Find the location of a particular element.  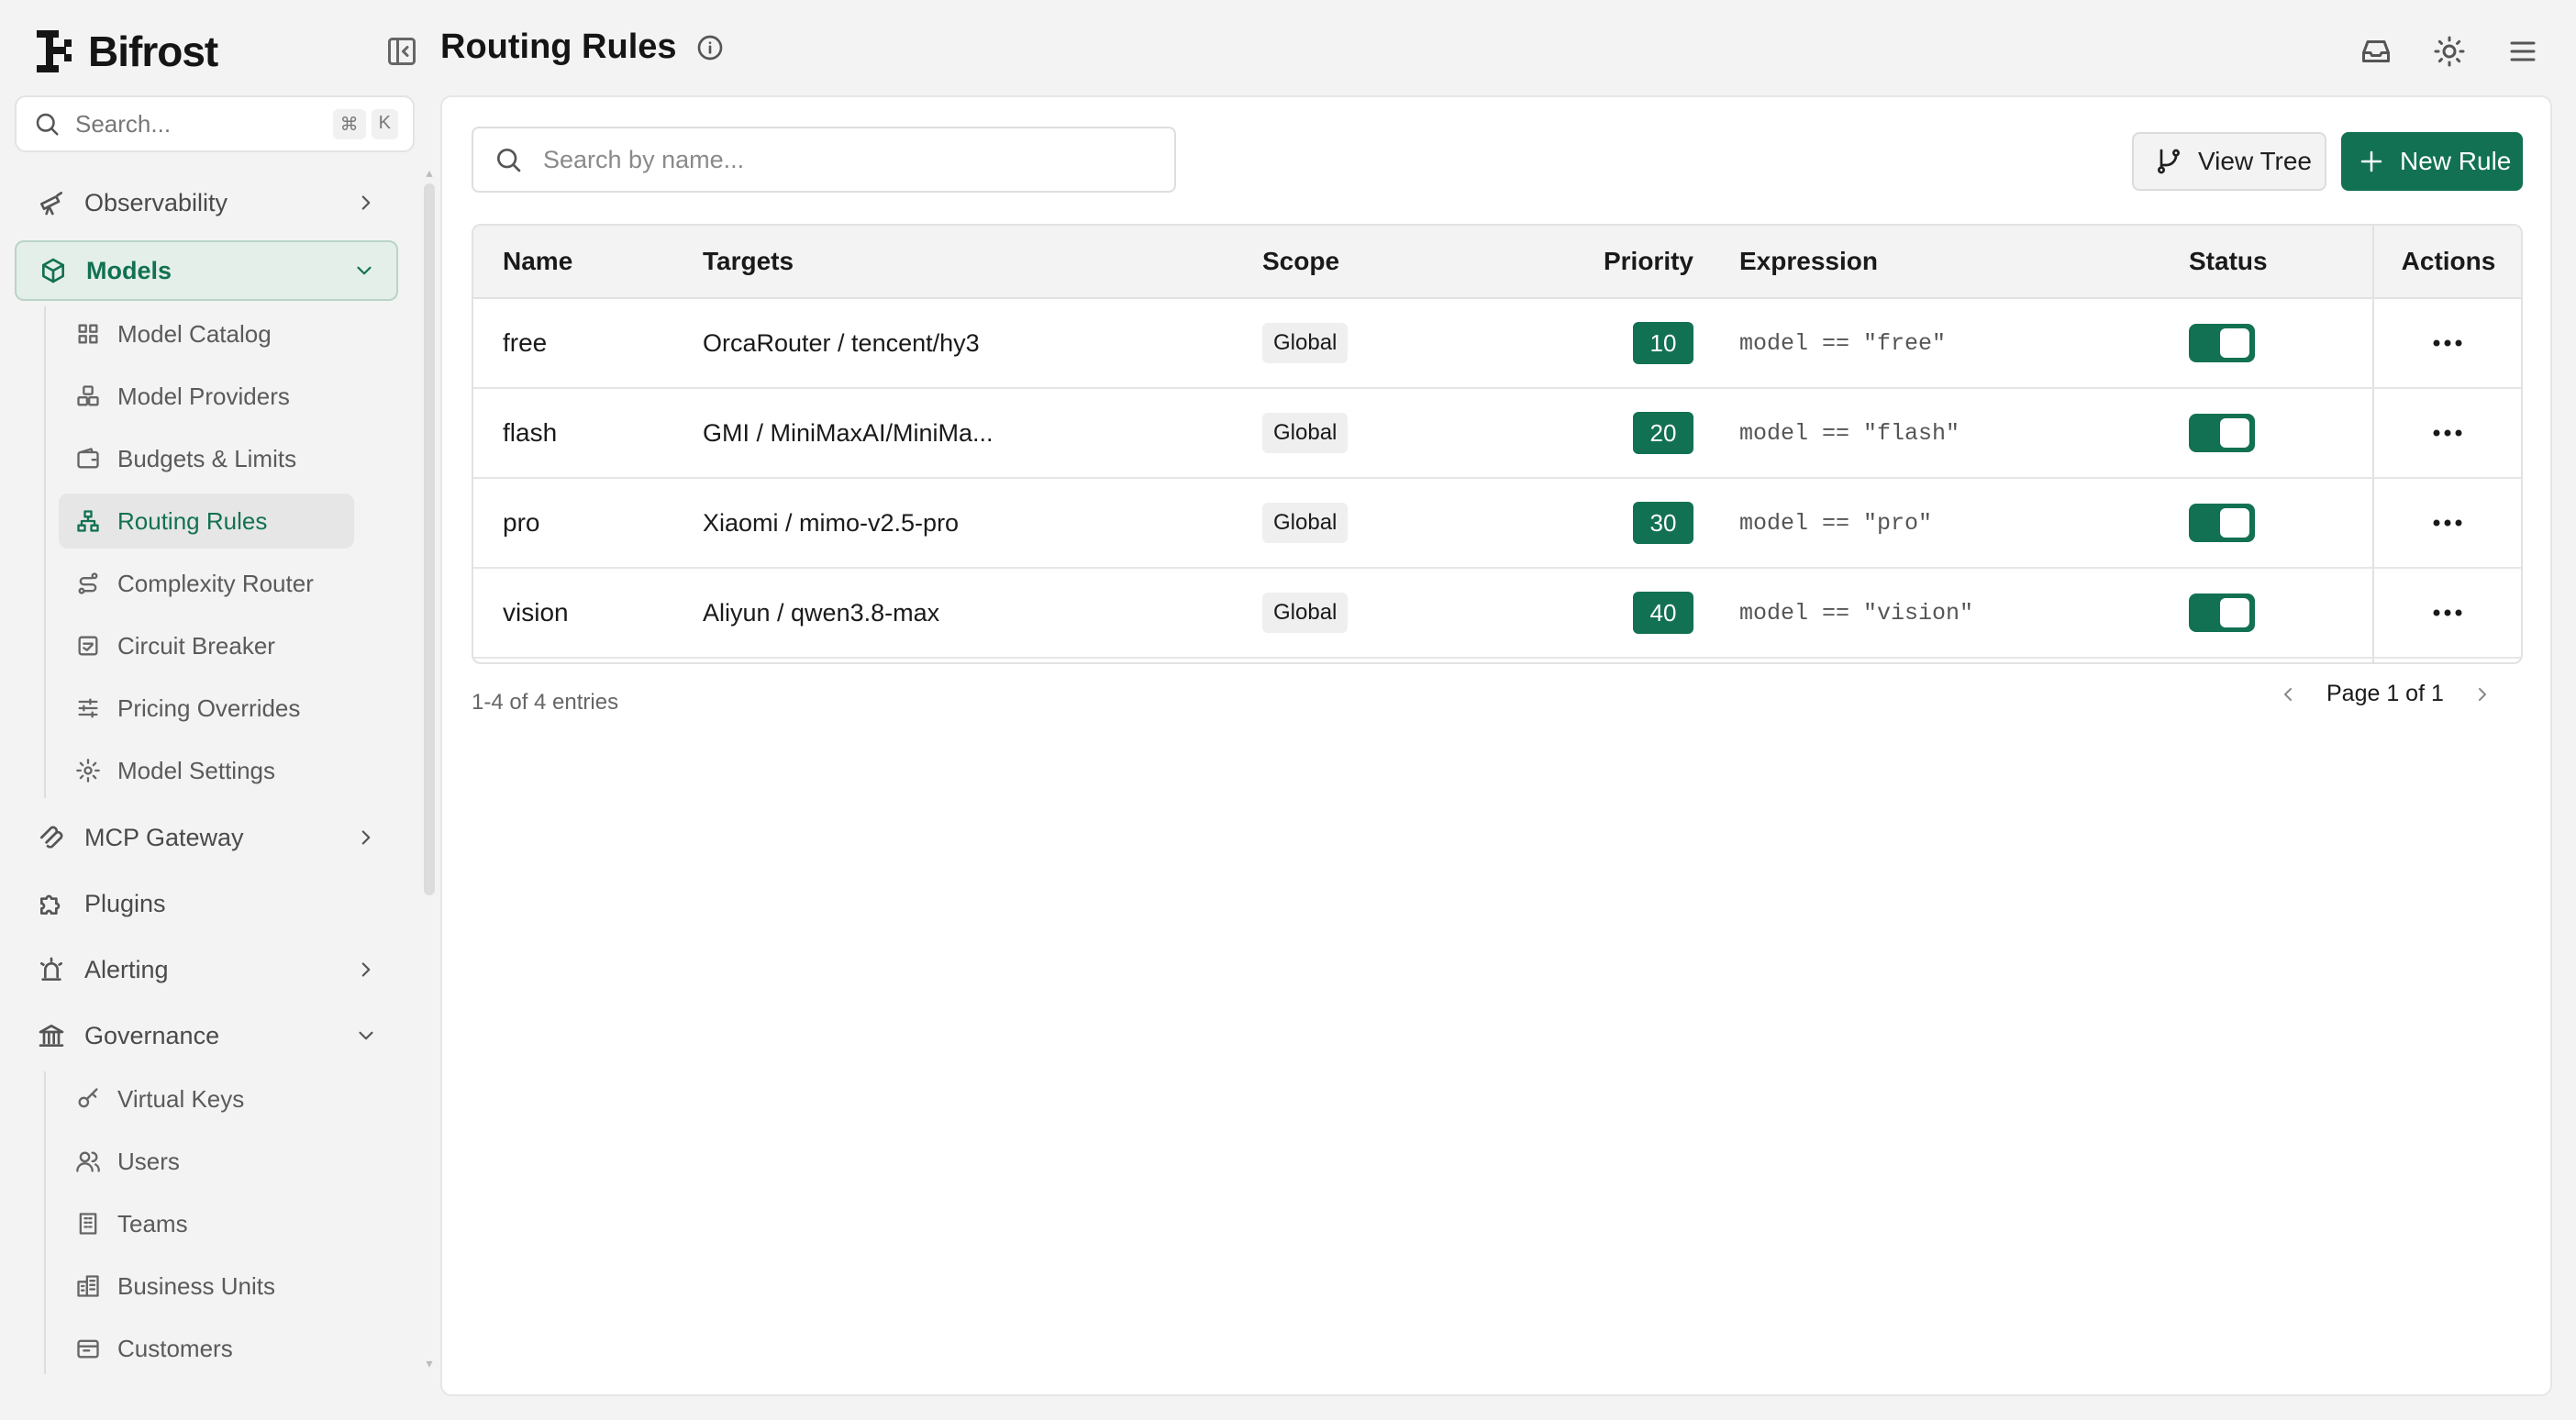

sidebar-item-model-settings: Model Settings is located at coordinates (206, 771).